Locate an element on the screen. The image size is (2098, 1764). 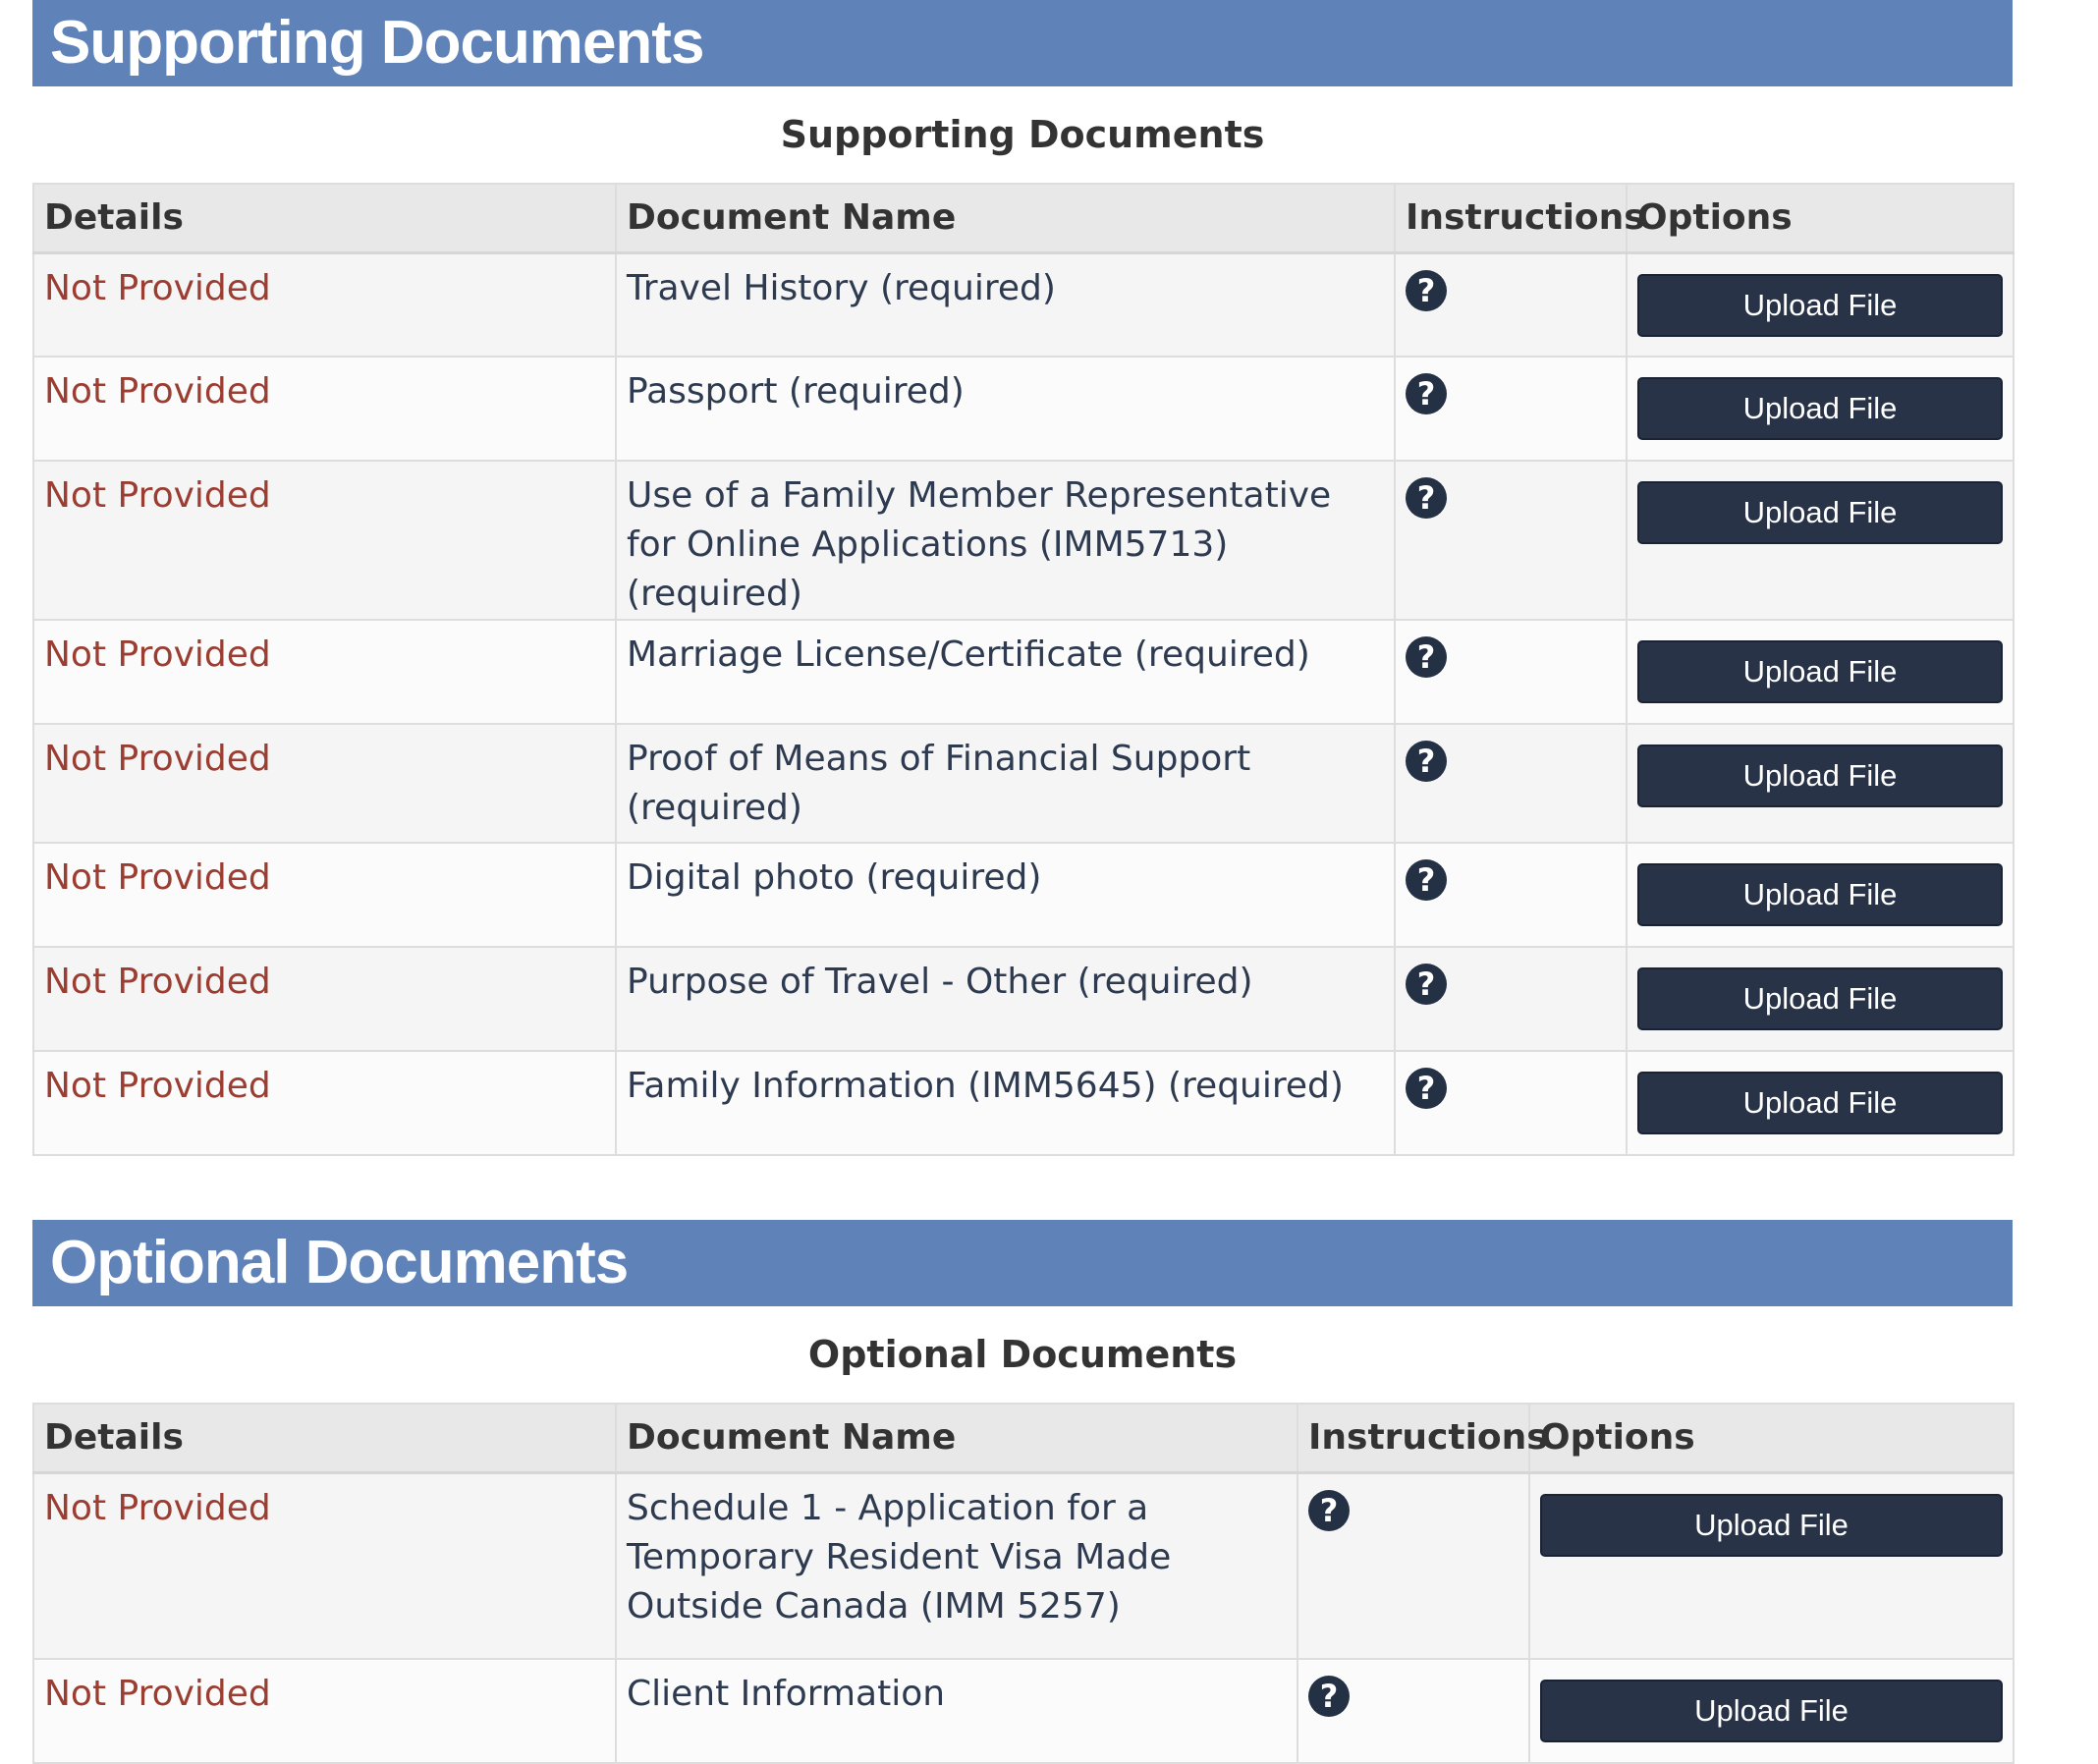
document-name: Client Information is located at coordinates (956, 1711).